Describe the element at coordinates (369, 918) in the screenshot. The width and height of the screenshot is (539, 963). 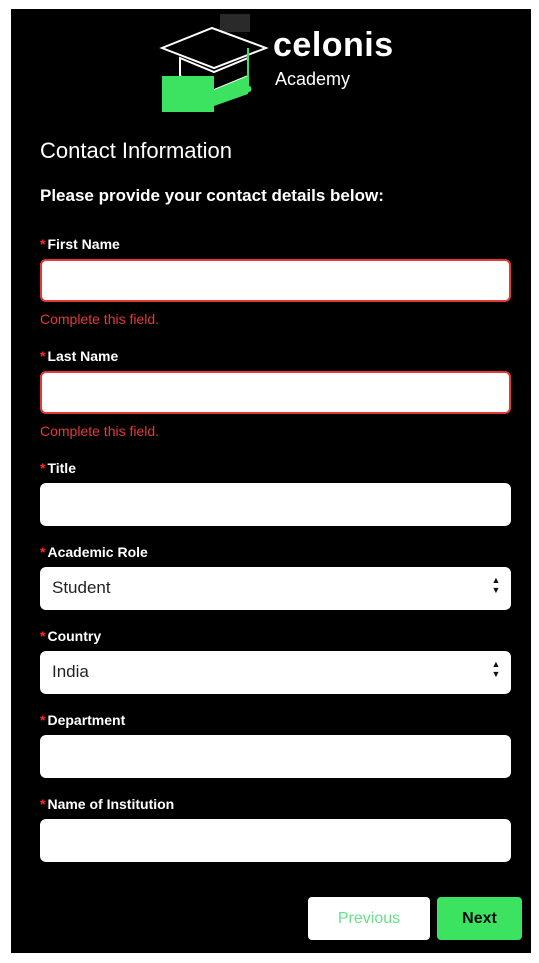
I see `previous-button: Previous` at that location.